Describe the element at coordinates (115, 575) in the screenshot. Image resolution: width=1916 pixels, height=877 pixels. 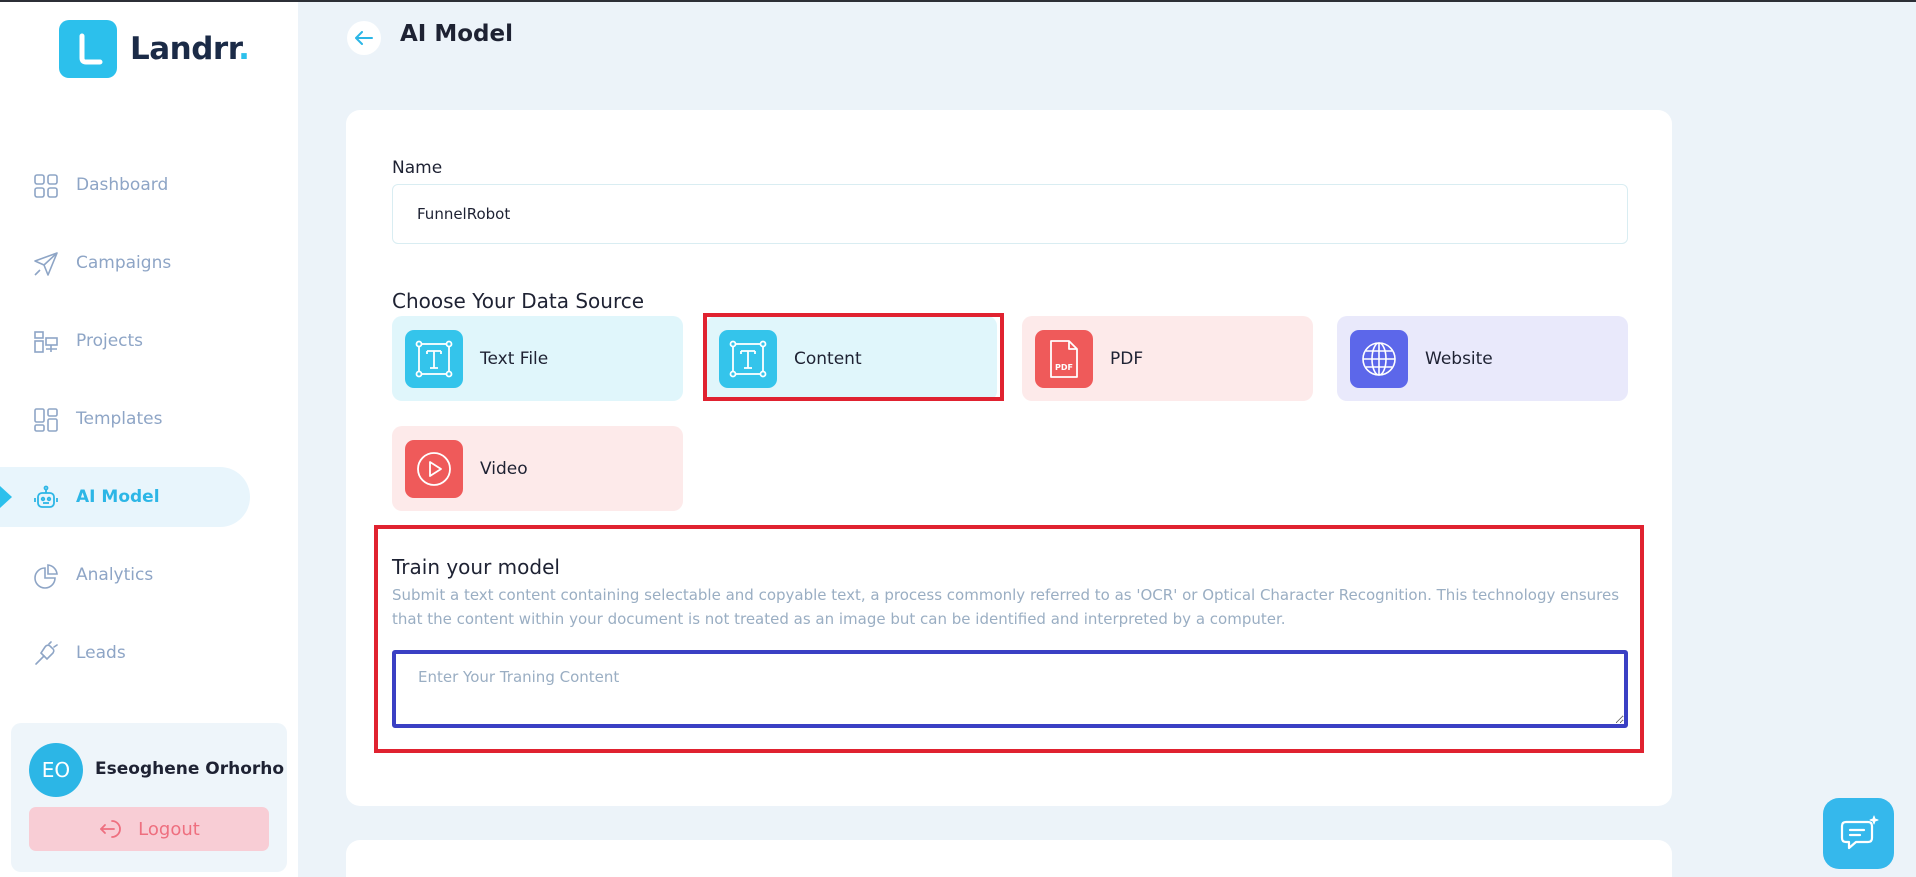
I see `sidebar-item-label: Analytics` at that location.